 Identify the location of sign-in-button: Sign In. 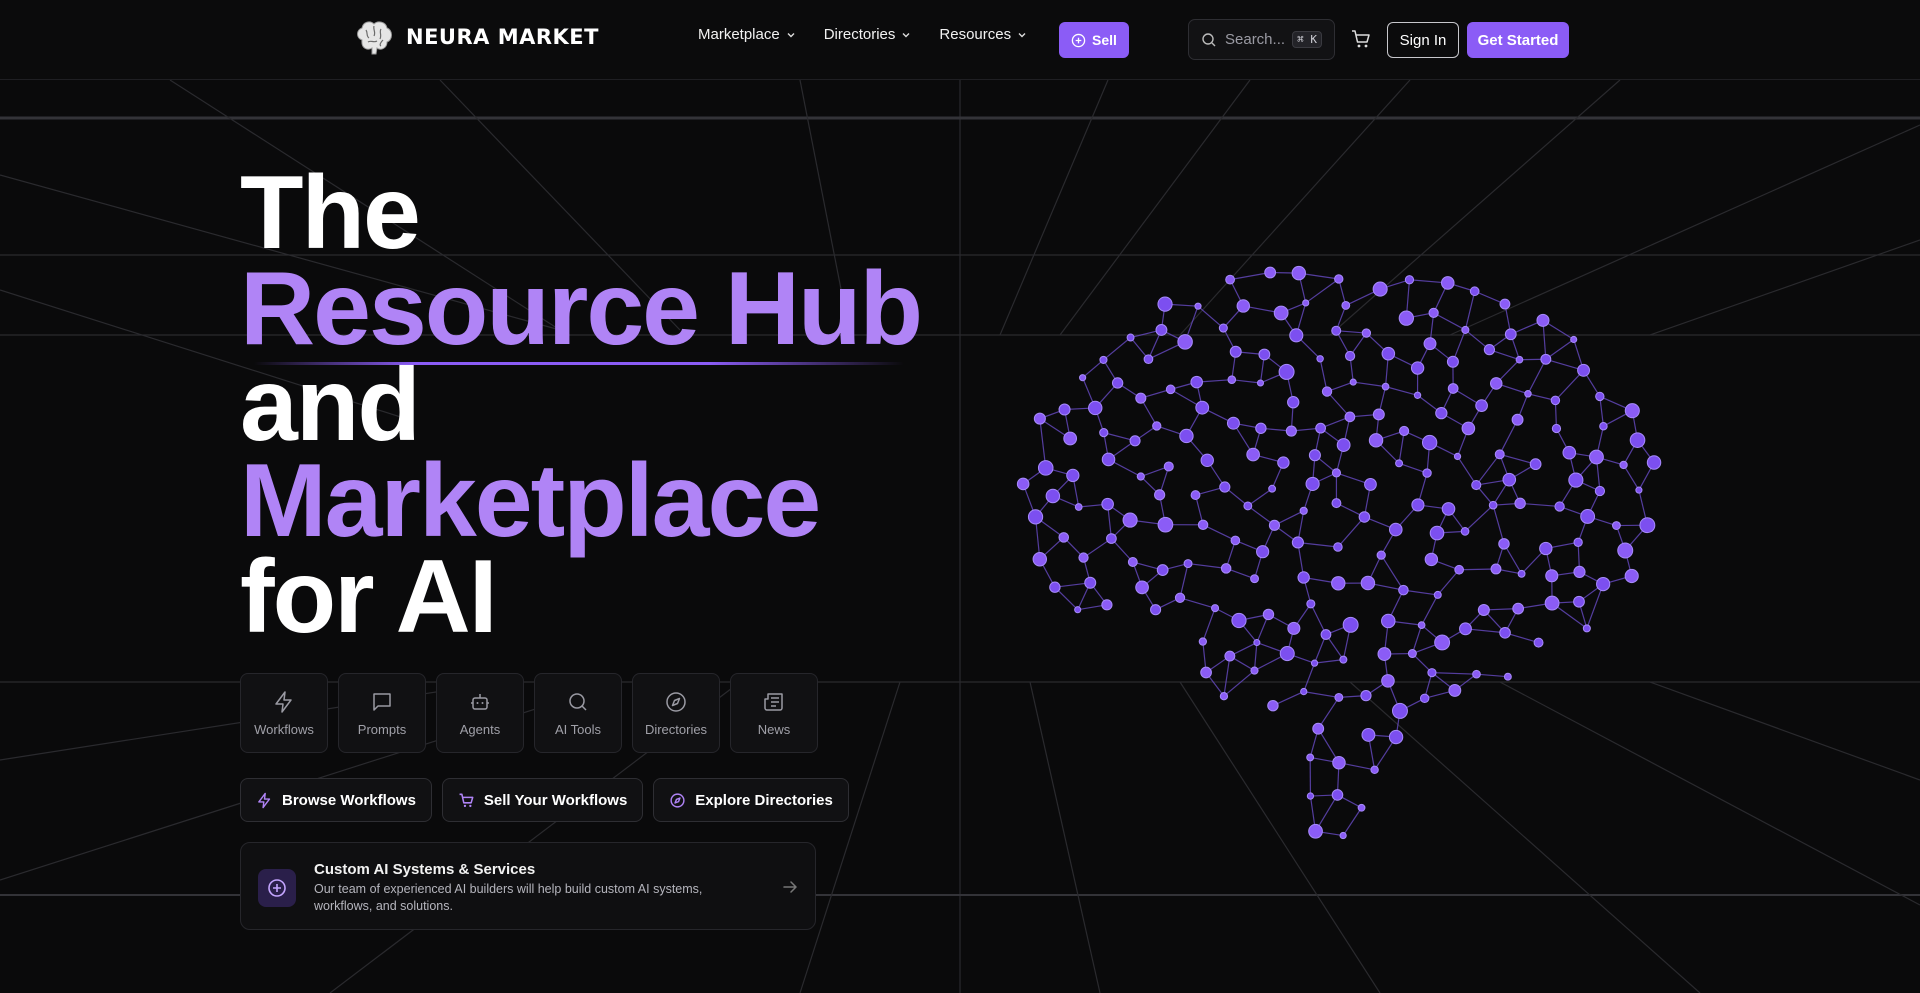
(1423, 40).